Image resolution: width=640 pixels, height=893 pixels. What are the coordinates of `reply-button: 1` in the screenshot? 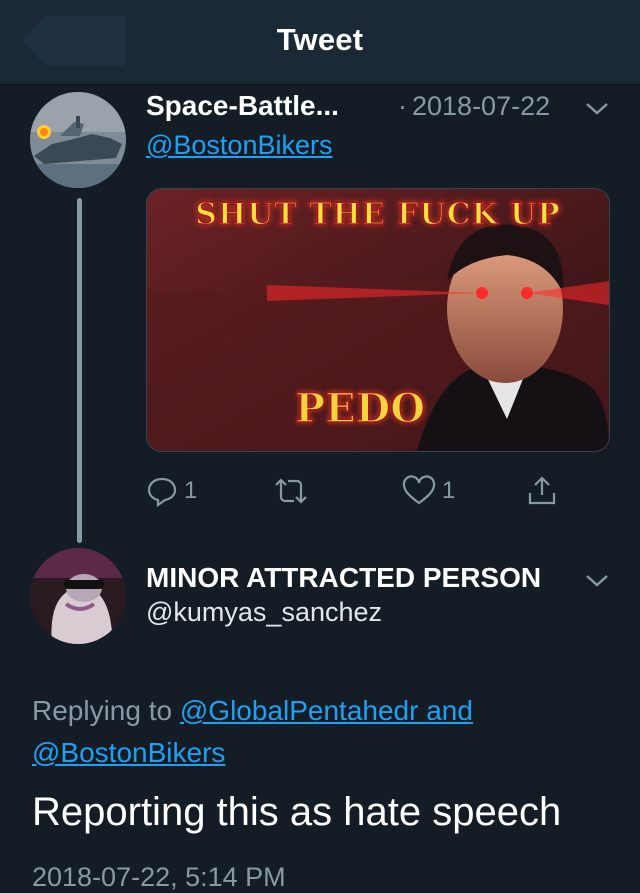 It's located at (171, 491).